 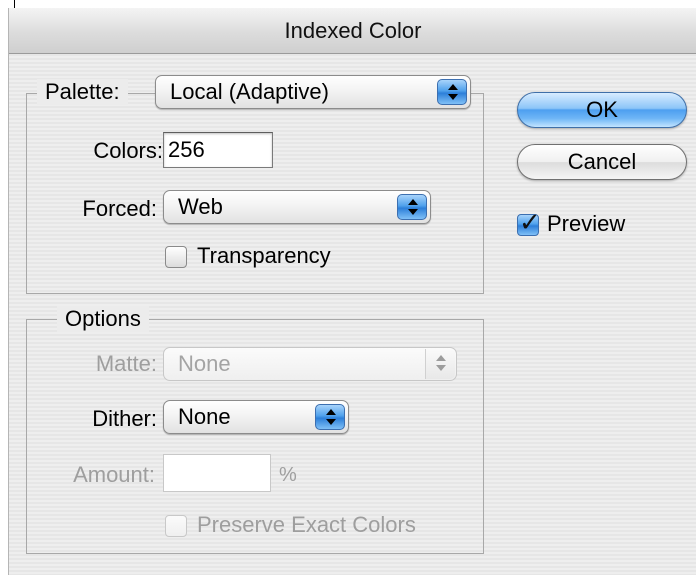 I want to click on ok-button: OK, so click(x=602, y=110).